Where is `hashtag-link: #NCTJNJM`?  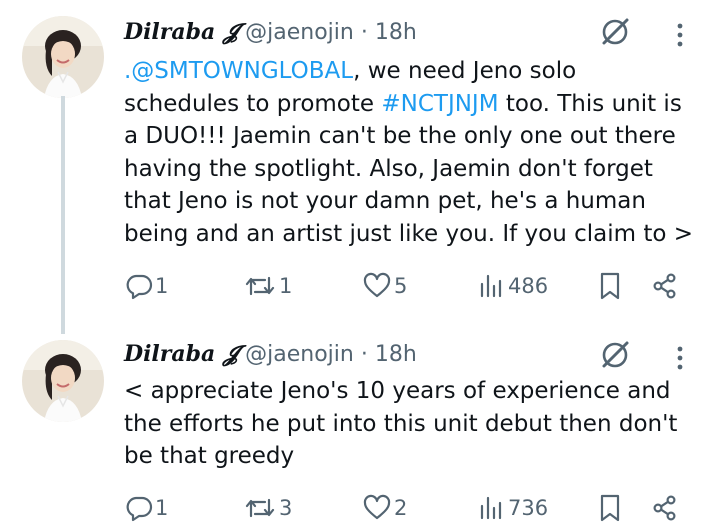 hashtag-link: #NCTJNJM is located at coordinates (439, 104).